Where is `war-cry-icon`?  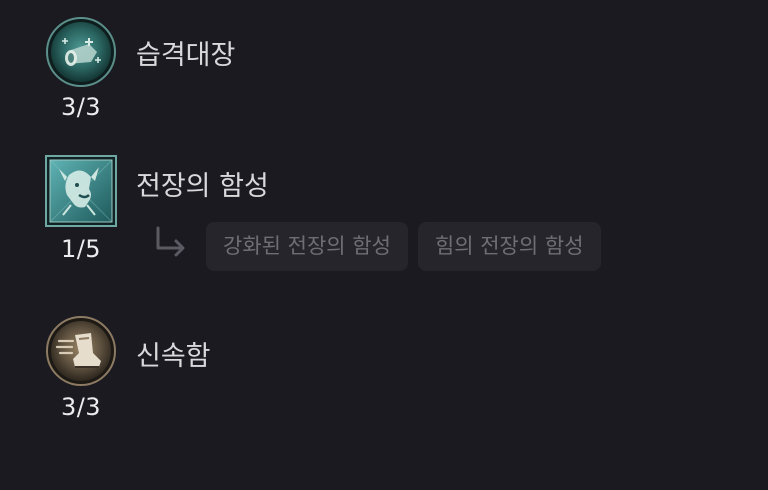
war-cry-icon is located at coordinates (81, 191).